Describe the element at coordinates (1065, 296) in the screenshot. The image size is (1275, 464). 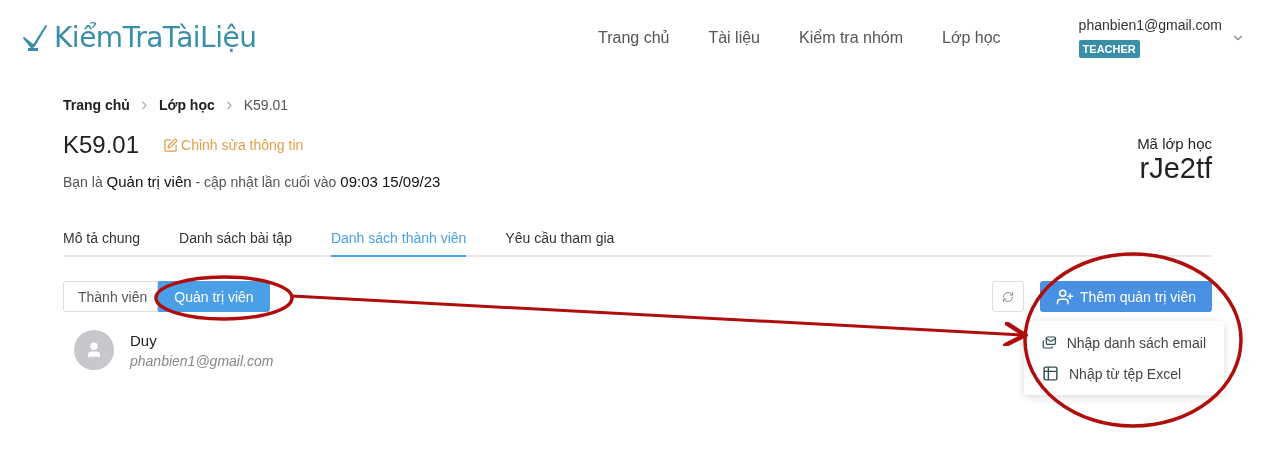
I see `user-plus-icon` at that location.